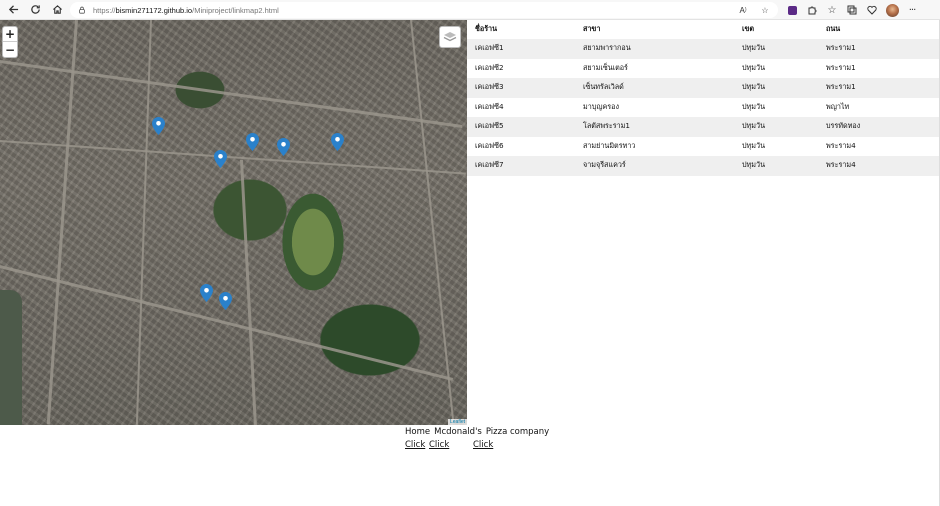  Describe the element at coordinates (418, 432) in the screenshot. I see `home-label: Home` at that location.